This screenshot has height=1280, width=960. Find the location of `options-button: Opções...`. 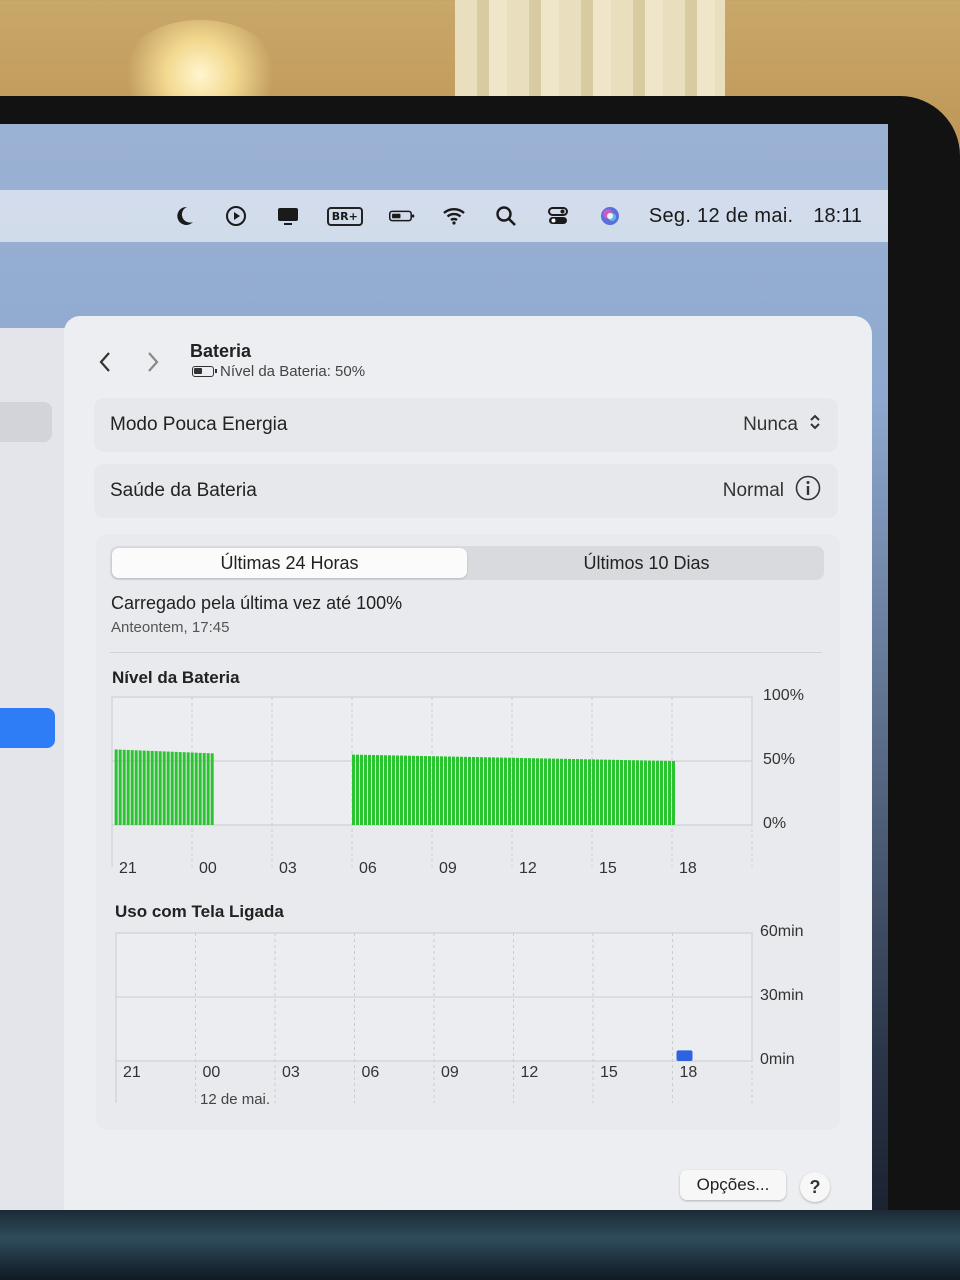

options-button: Opções... is located at coordinates (733, 1185).